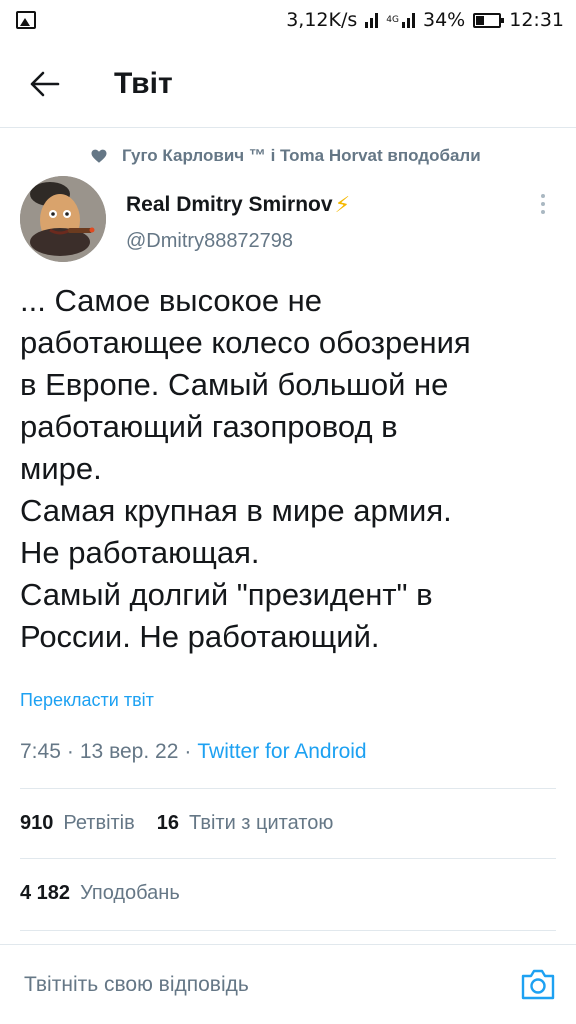  Describe the element at coordinates (408, 20) in the screenshot. I see `signal-4g-icon` at that location.